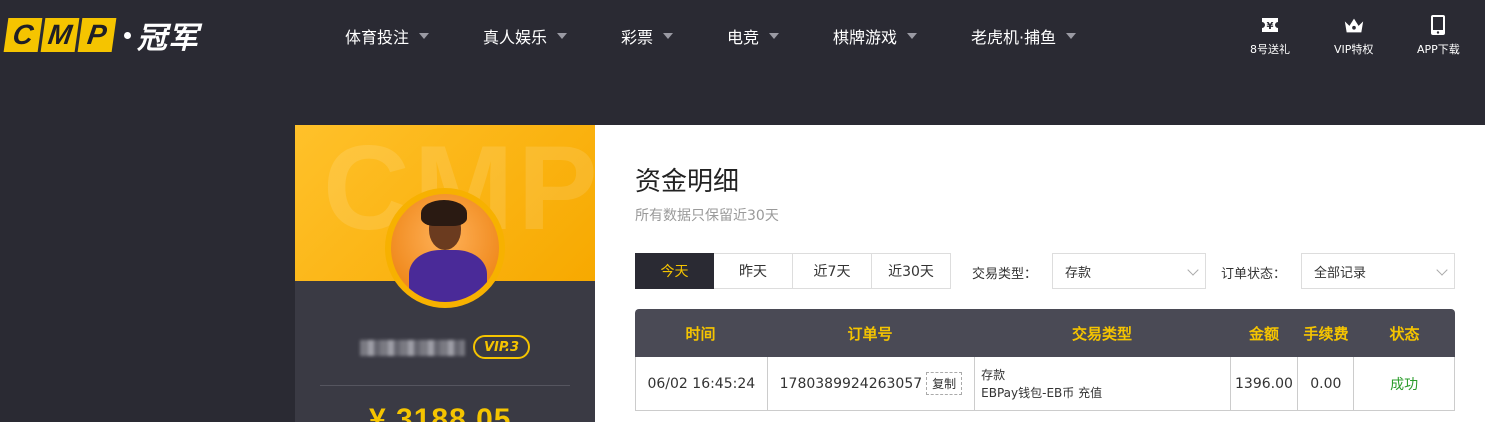 The width and height of the screenshot is (1485, 422). Describe the element at coordinates (753, 271) in the screenshot. I see `tab-yesterday: 昨天` at that location.